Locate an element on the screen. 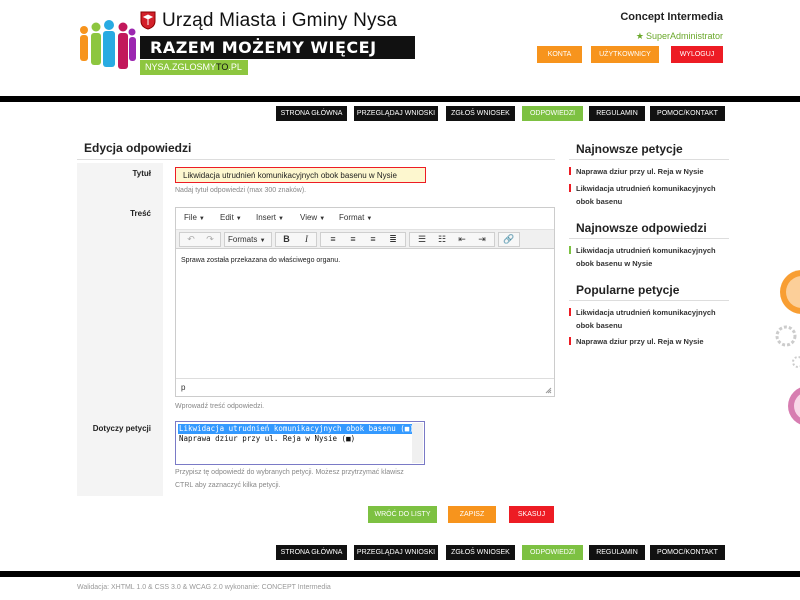 The image size is (800, 600). formats-dropdown-label: Formats ▼ is located at coordinates (249, 239).